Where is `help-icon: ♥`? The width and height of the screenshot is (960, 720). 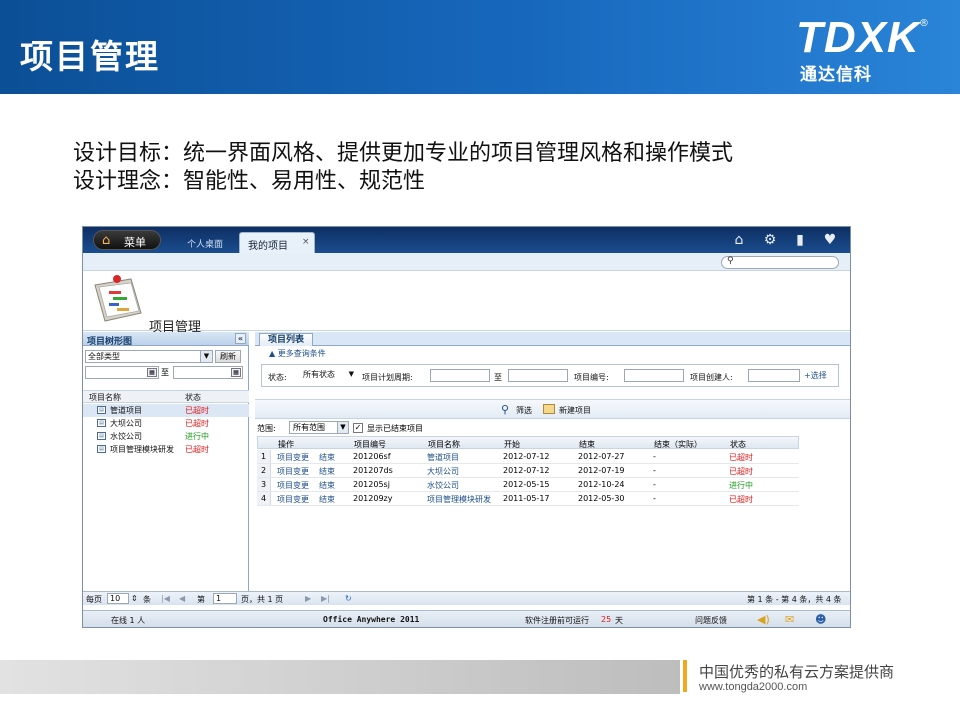 help-icon: ♥ is located at coordinates (830, 240).